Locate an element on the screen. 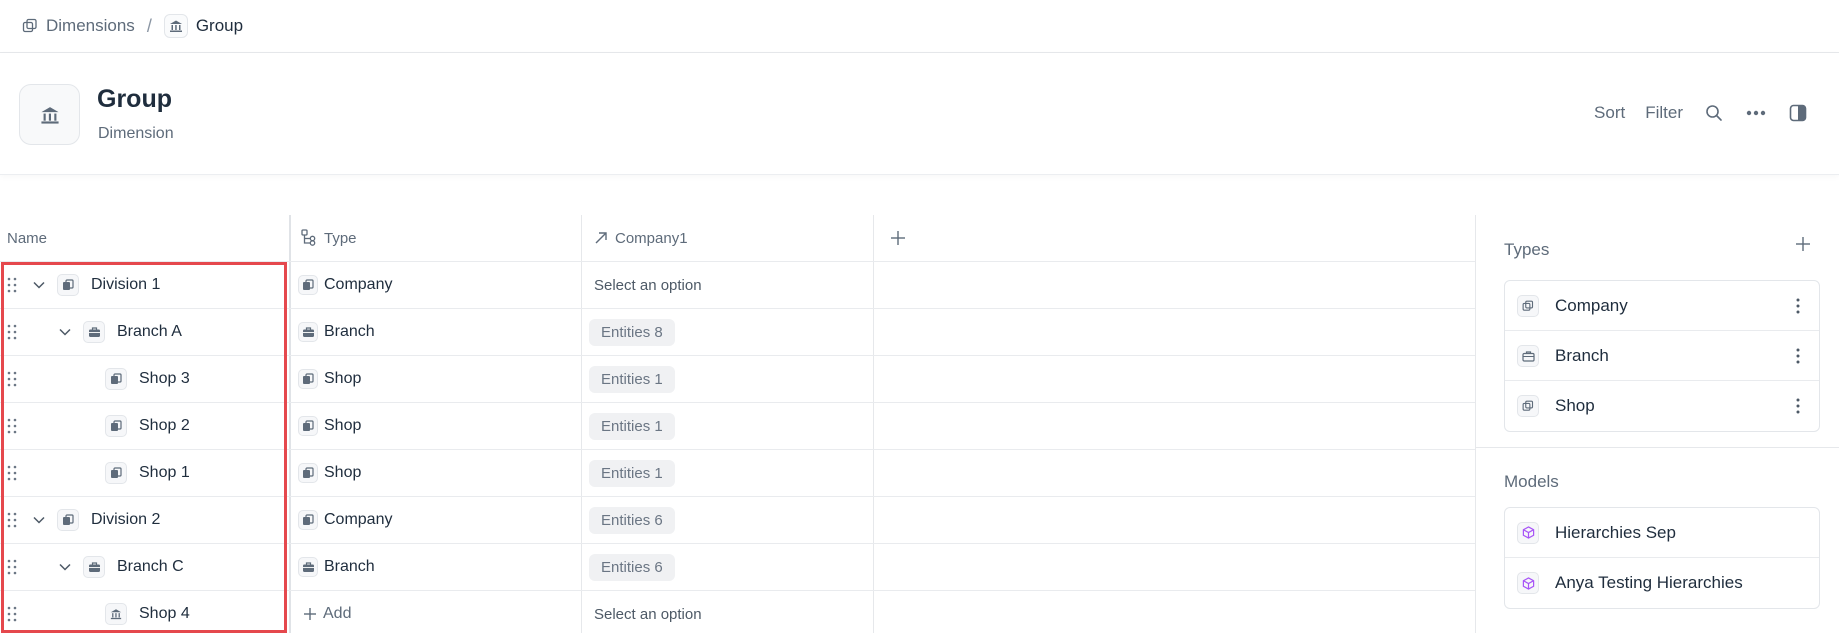 The image size is (1839, 633). more-horizontal-icon is located at coordinates (1756, 113).